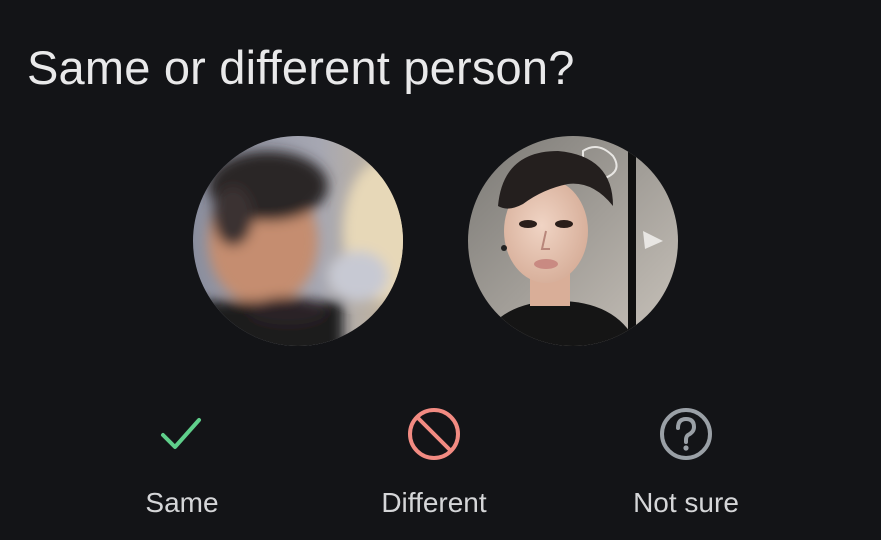 This screenshot has width=881, height=540. Describe the element at coordinates (301, 67) in the screenshot. I see `page-title: Same or different person?` at that location.